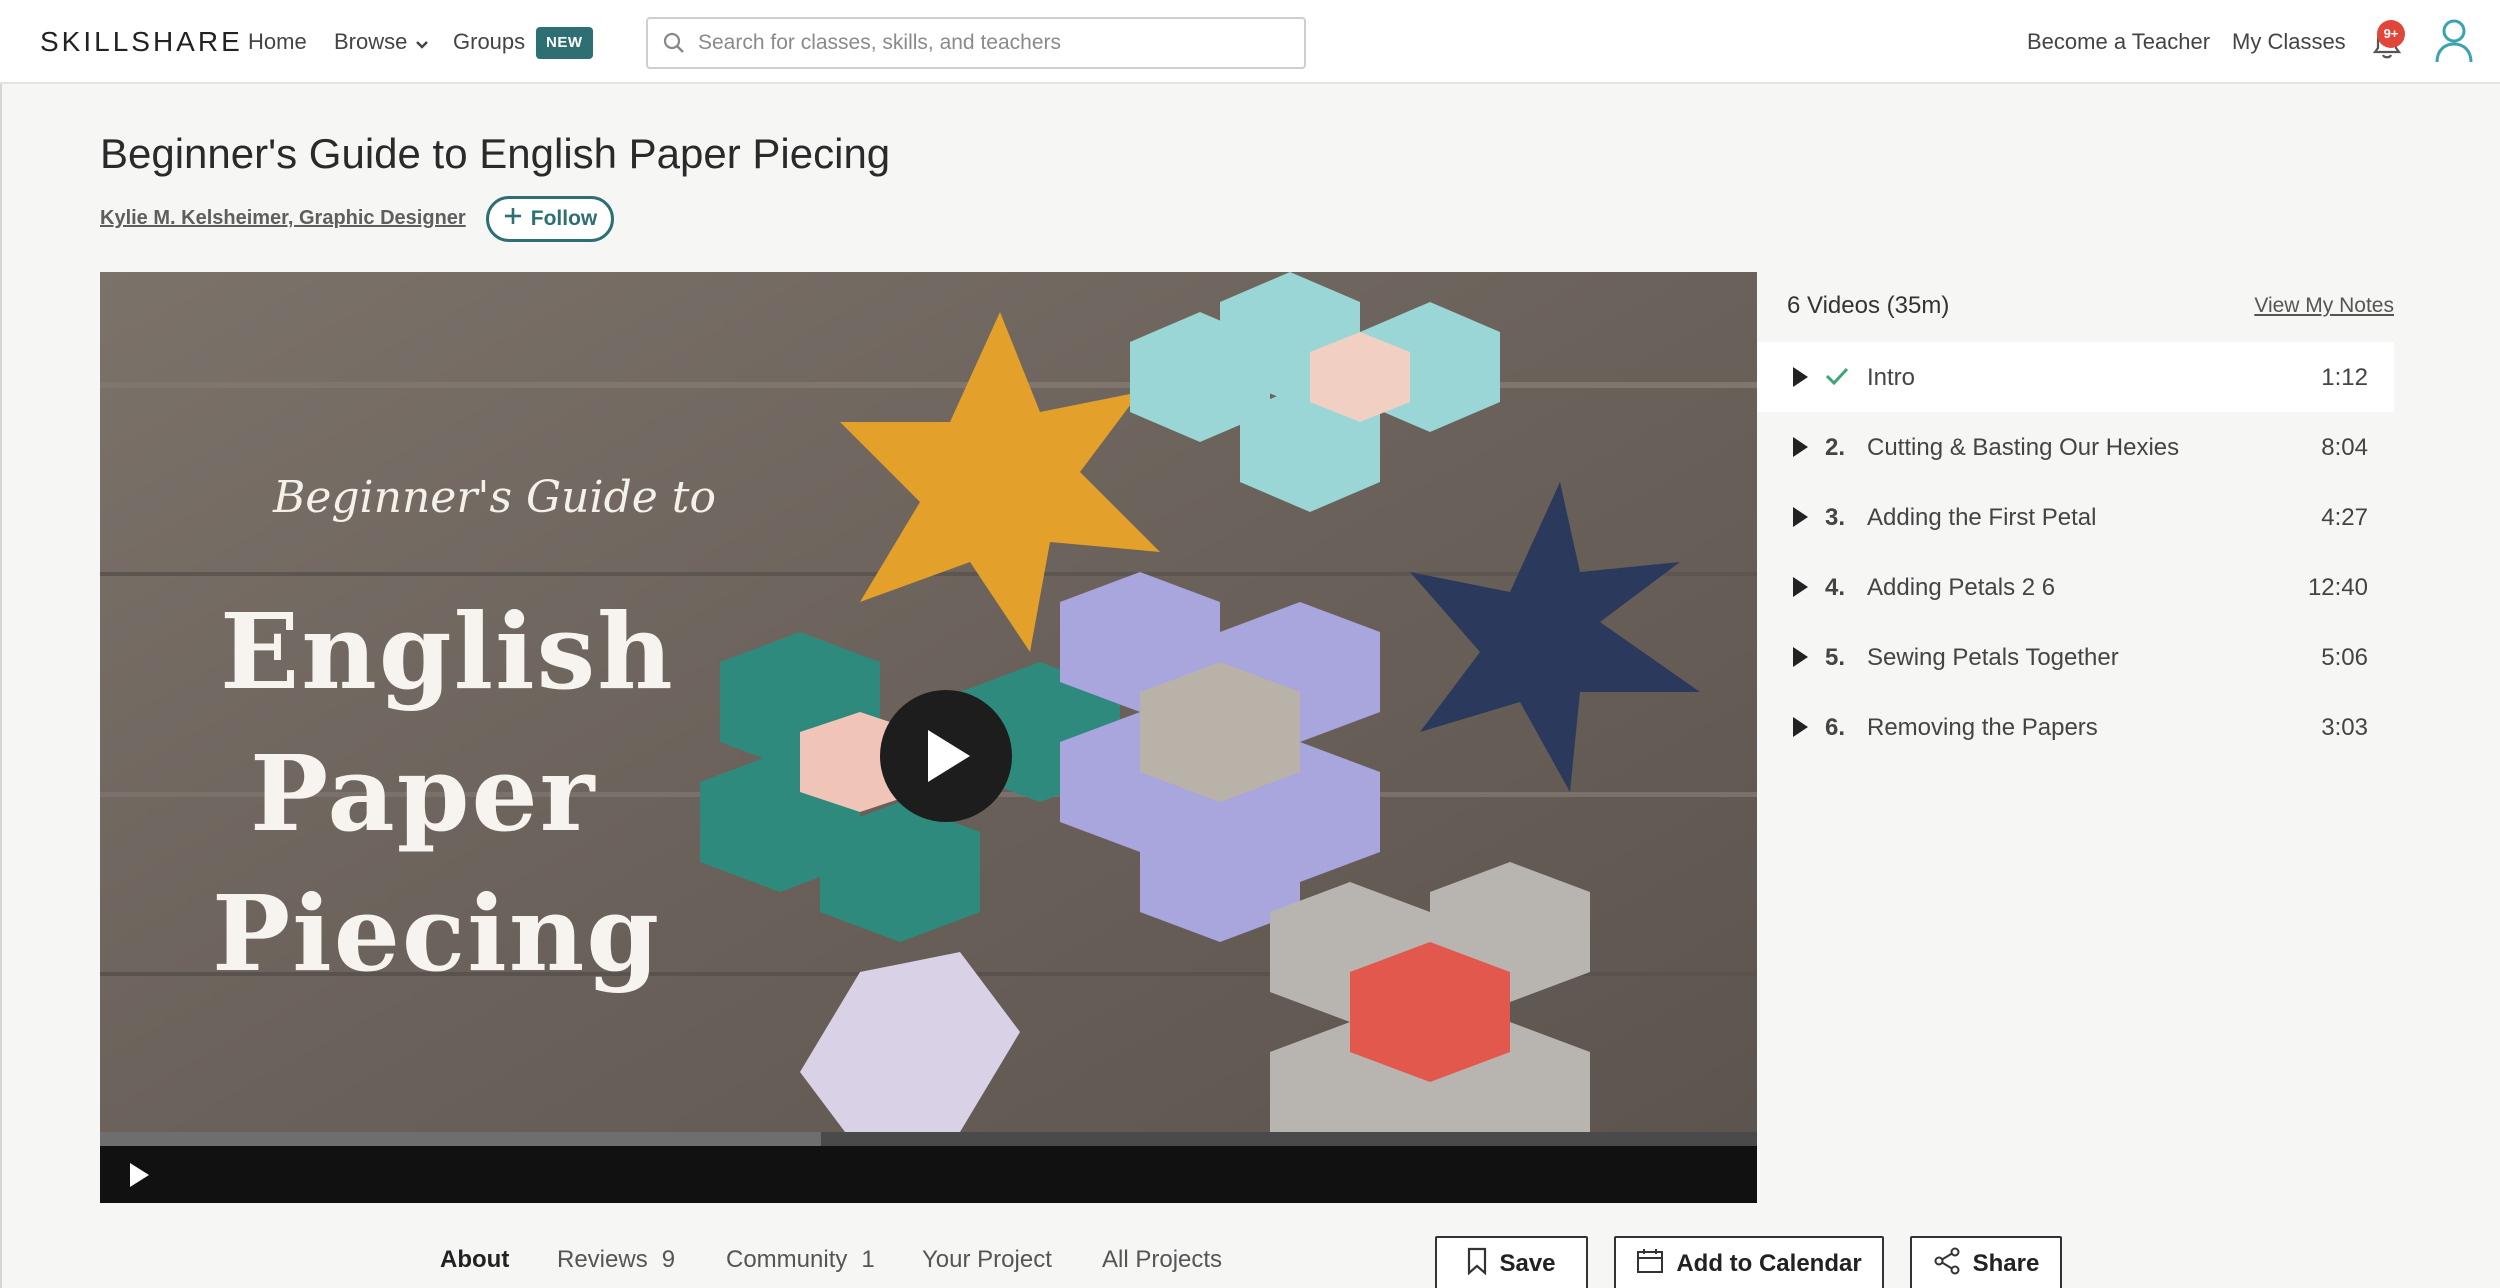 The image size is (2500, 1288). Describe the element at coordinates (1961, 587) in the screenshot. I see `lesson-title: Adding Petals 2 6` at that location.